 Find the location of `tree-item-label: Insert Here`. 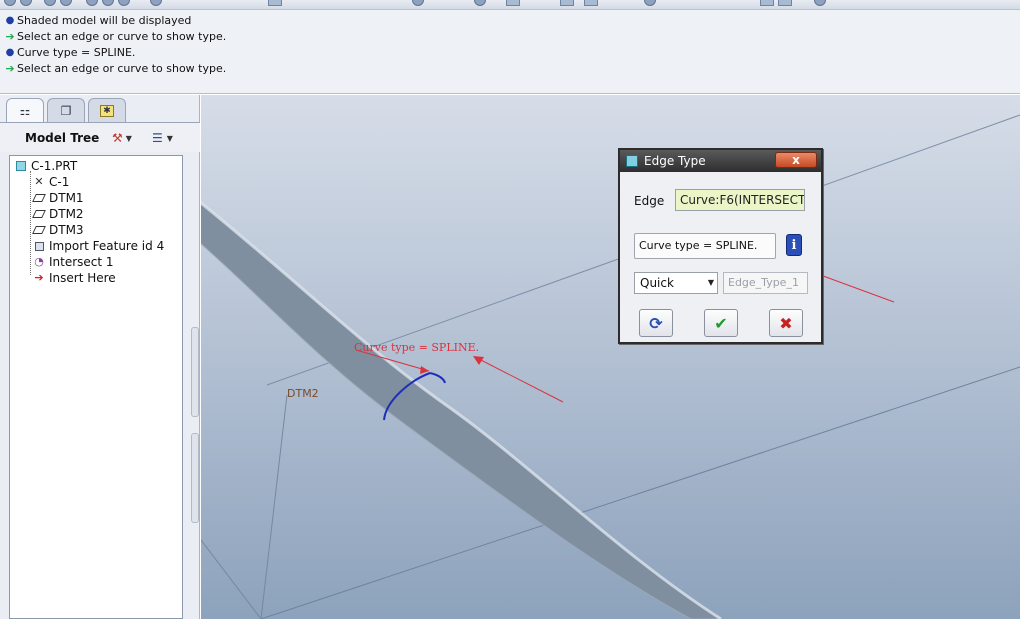

tree-item-label: Insert Here is located at coordinates (82, 278).